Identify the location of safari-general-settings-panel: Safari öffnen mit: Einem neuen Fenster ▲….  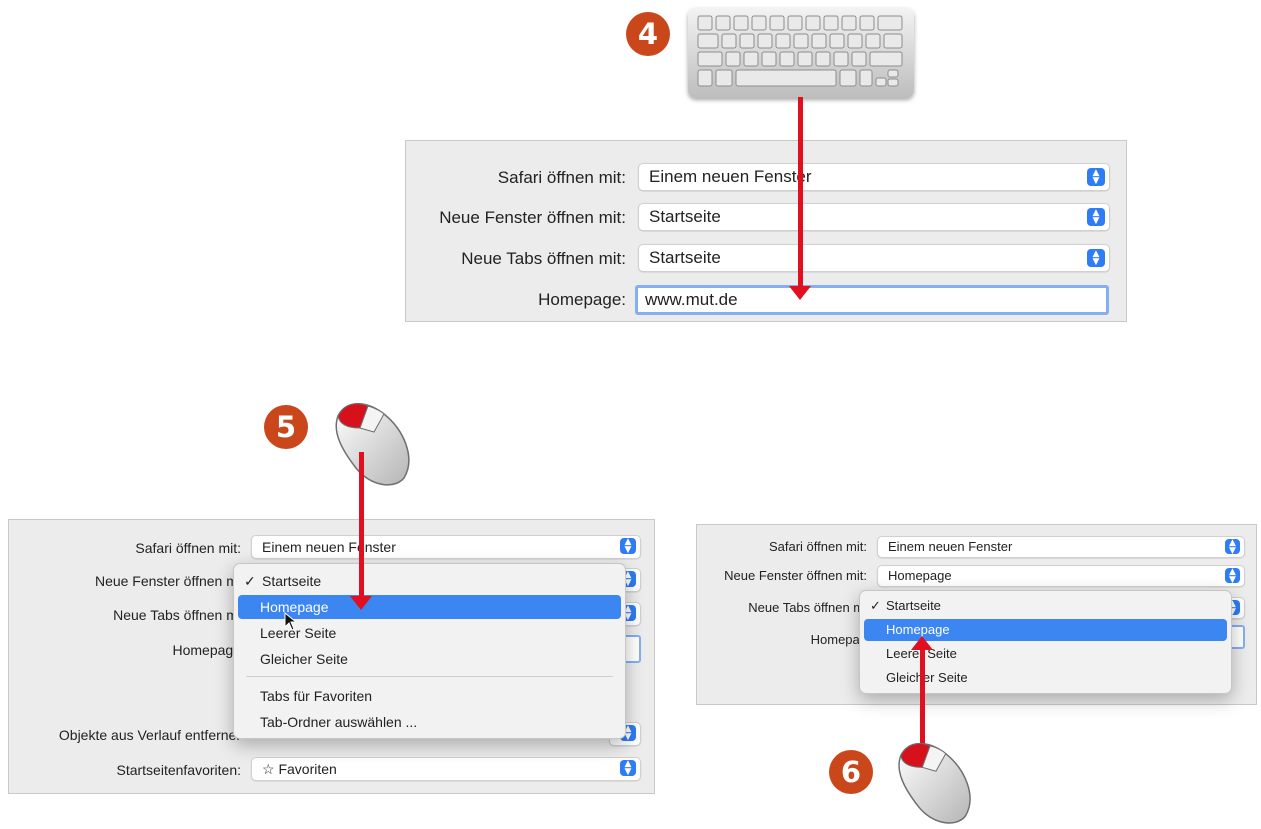
(766, 231).